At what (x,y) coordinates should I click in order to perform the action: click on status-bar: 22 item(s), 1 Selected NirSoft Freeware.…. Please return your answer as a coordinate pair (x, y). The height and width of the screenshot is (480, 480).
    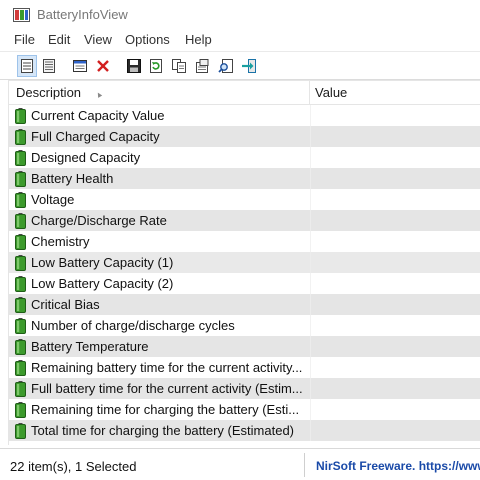
    Looking at the image, I should click on (240, 464).